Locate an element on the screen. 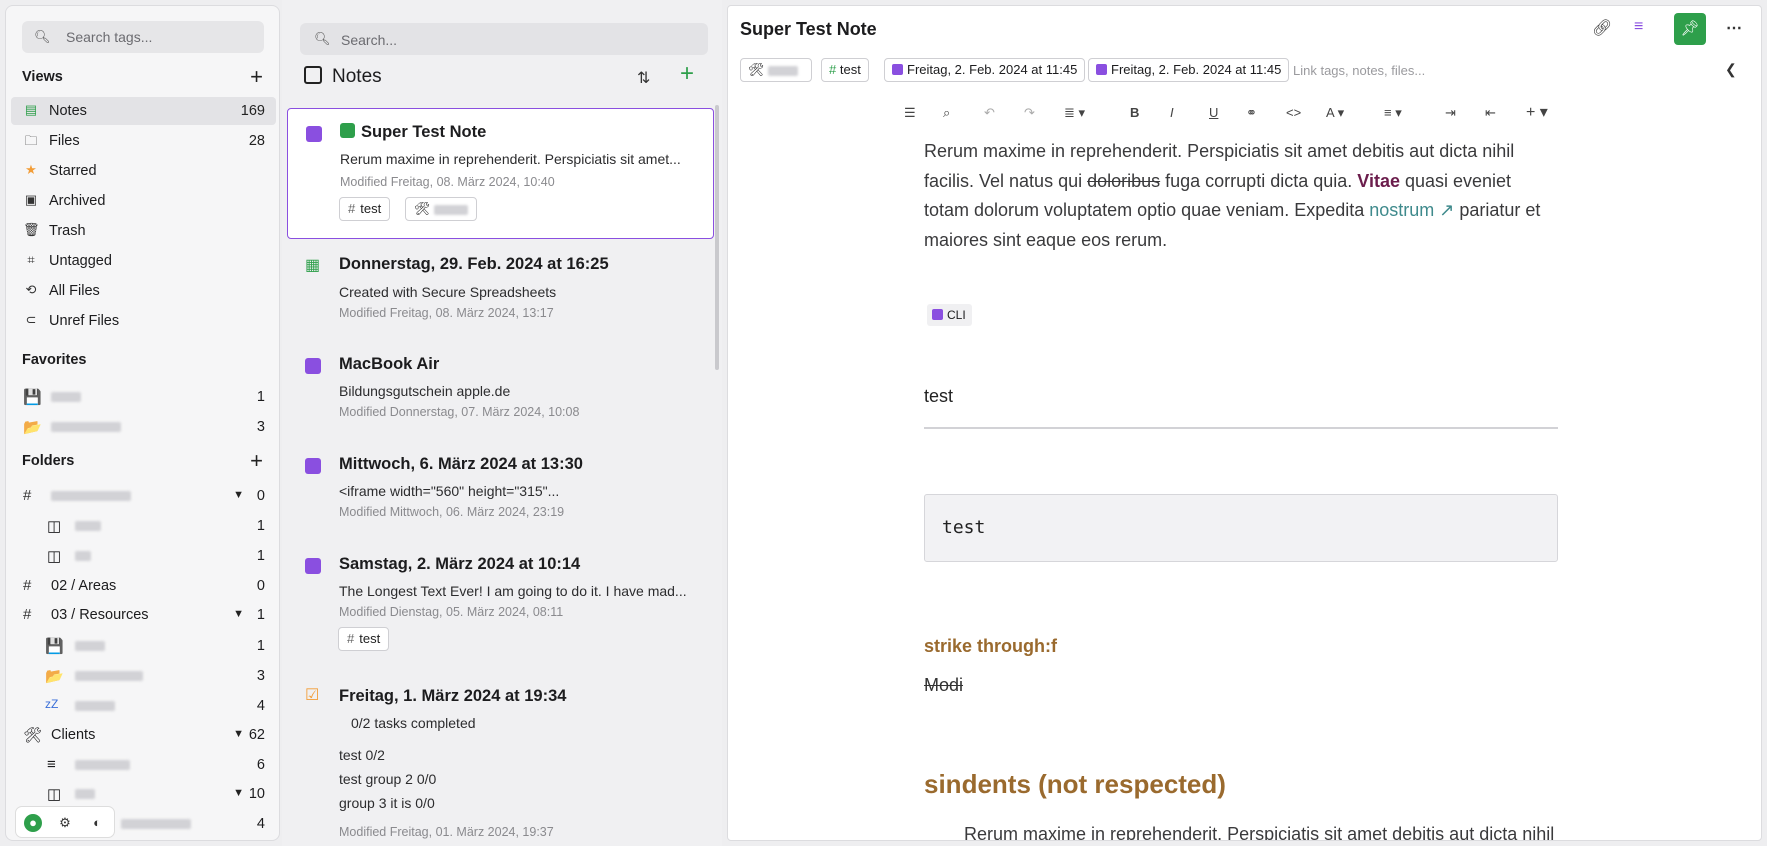 This screenshot has height=846, width=1767. task-group: group 3 it is 0/0 is located at coordinates (387, 803).